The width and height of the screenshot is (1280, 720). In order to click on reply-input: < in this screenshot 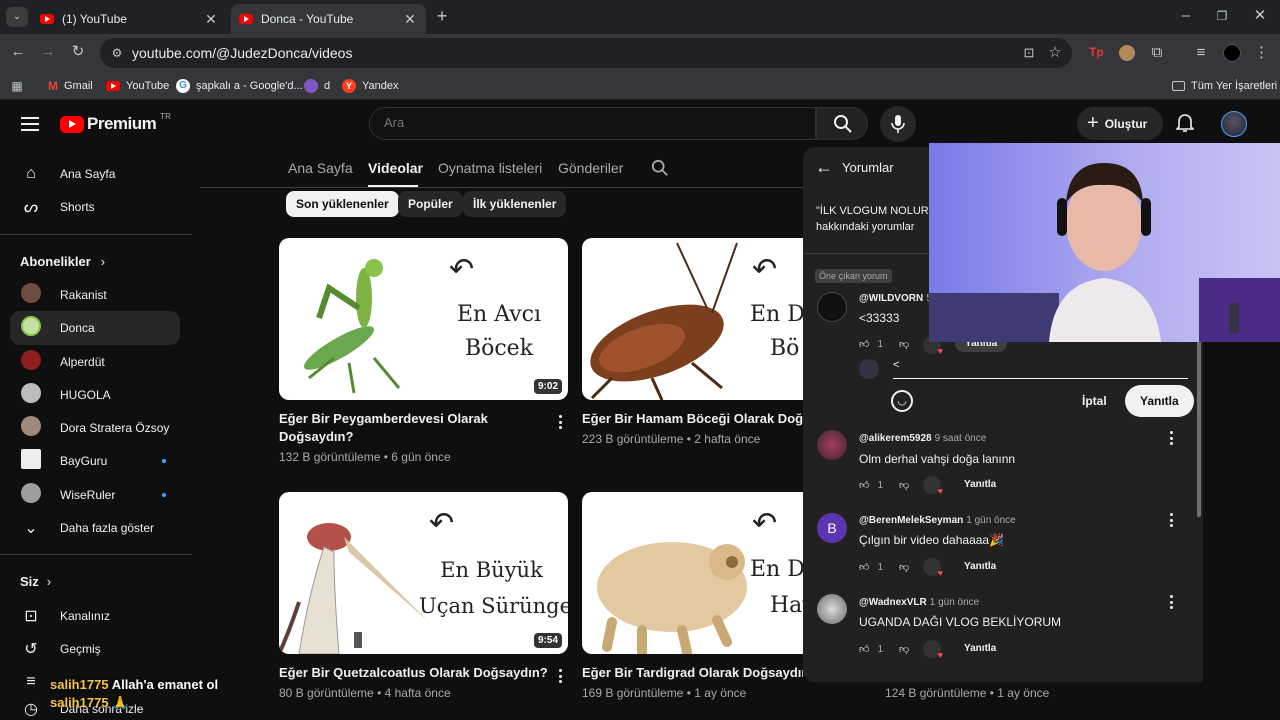, I will do `click(1040, 369)`.